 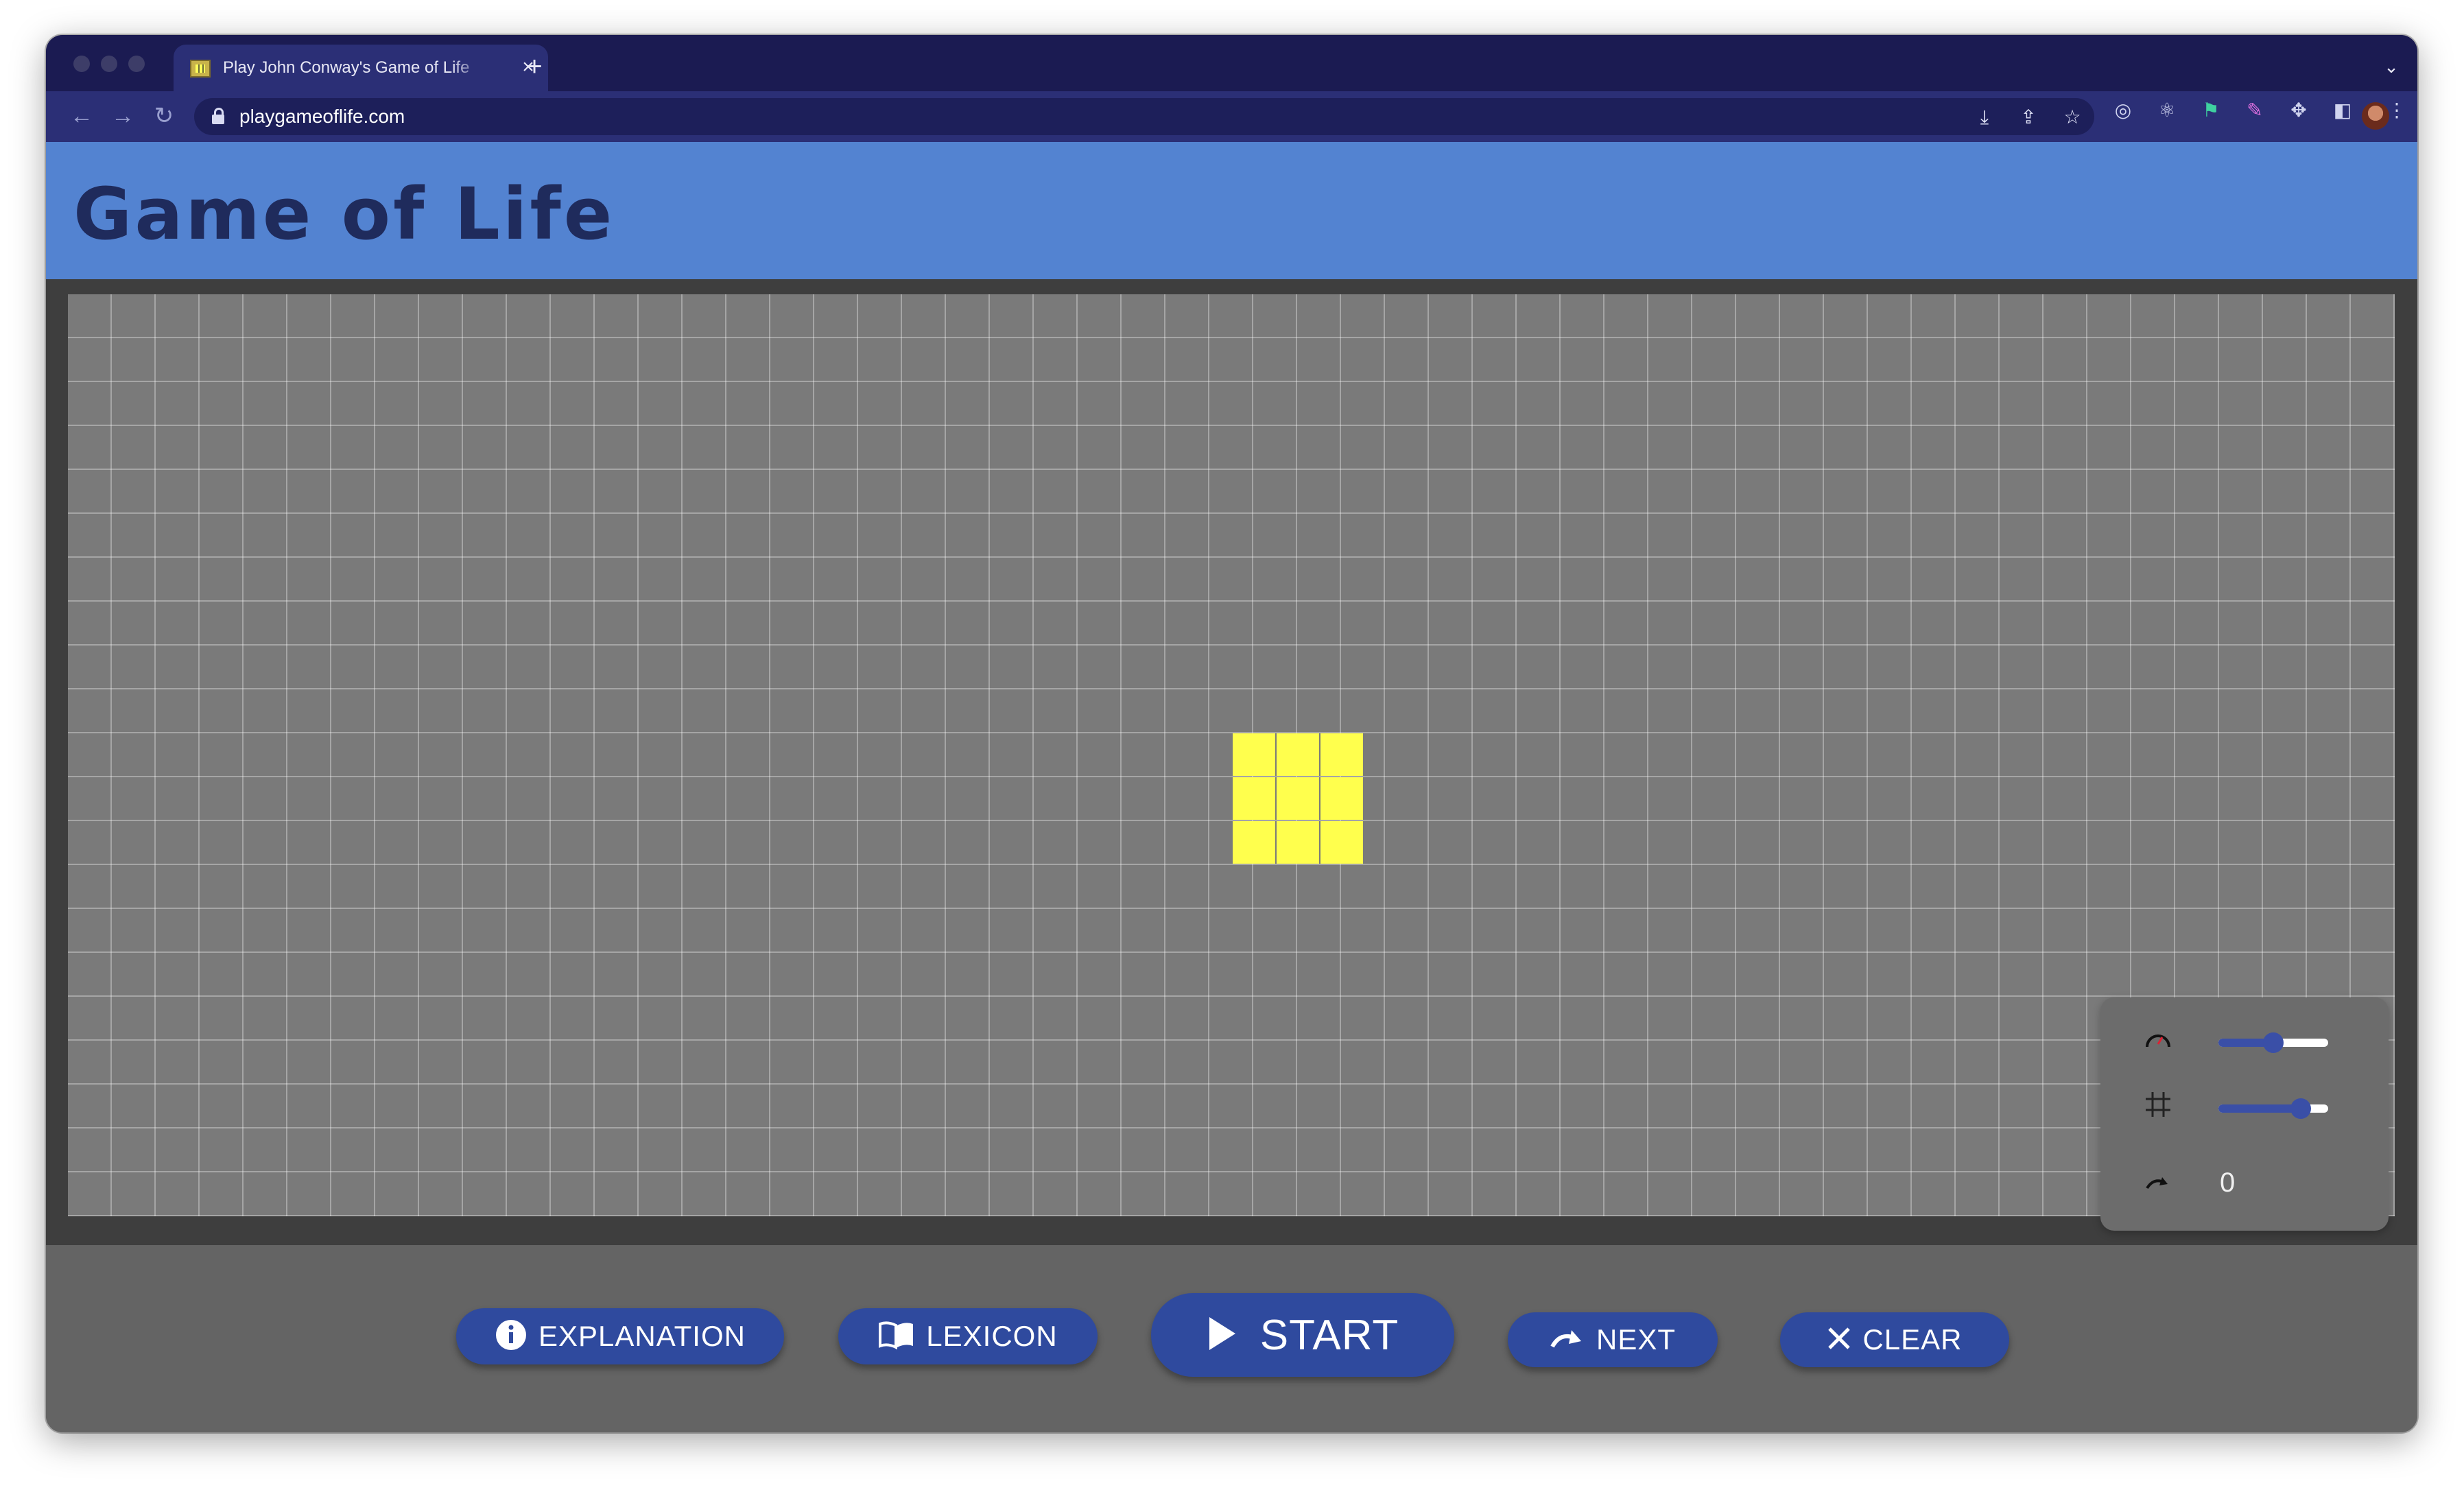 What do you see at coordinates (2301, 1108) in the screenshot?
I see `size-slider-thumb` at bounding box center [2301, 1108].